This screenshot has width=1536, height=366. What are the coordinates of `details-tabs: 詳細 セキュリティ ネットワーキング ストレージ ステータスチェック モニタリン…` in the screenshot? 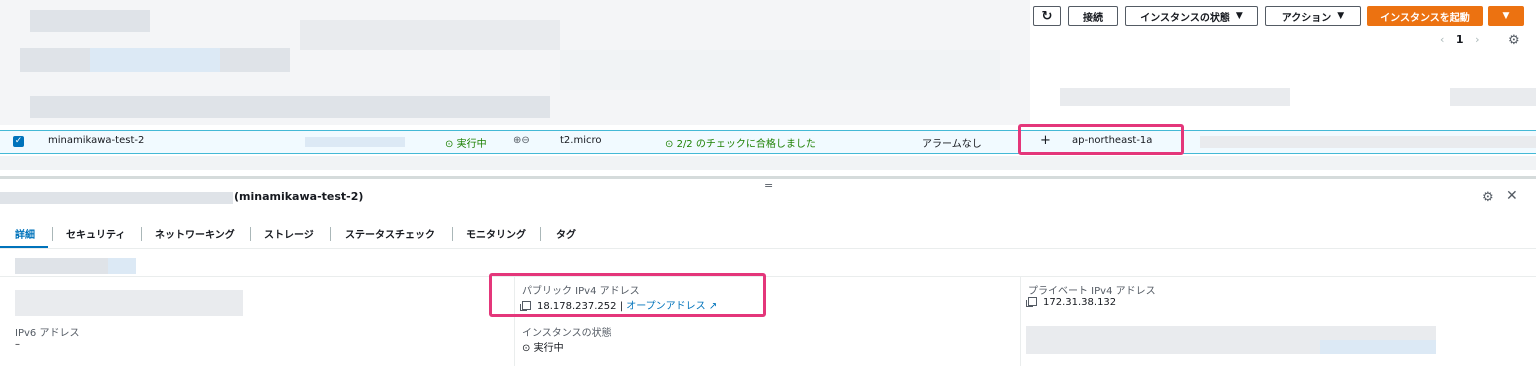 It's located at (768, 234).